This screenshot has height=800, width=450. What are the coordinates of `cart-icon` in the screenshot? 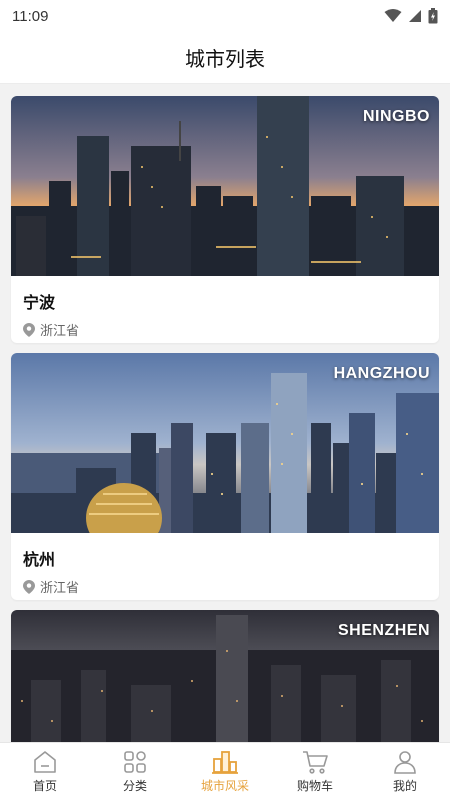 It's located at (315, 762).